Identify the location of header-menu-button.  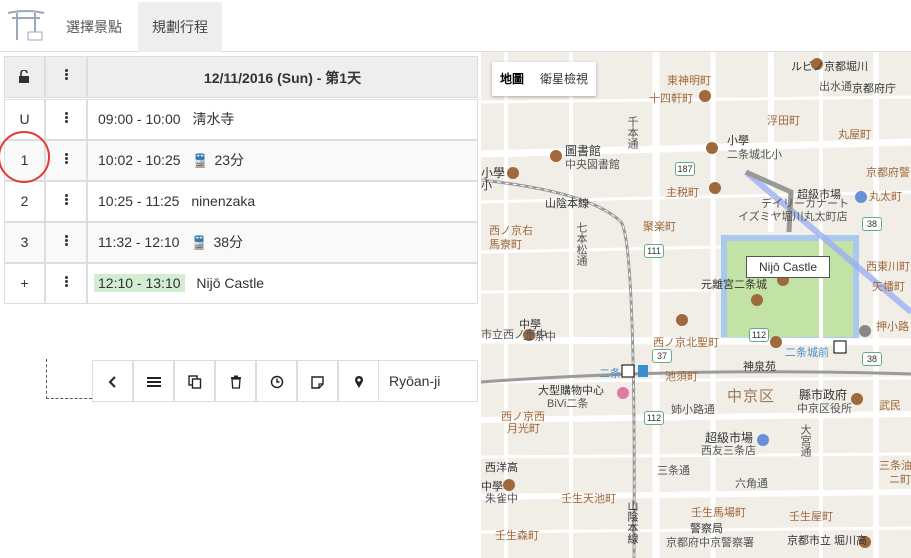
(66, 77).